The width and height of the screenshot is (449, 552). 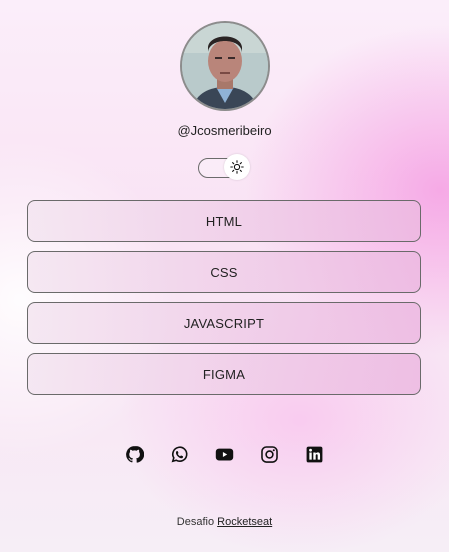 What do you see at coordinates (224, 374) in the screenshot?
I see `link-button-figma: FIGMA` at bounding box center [224, 374].